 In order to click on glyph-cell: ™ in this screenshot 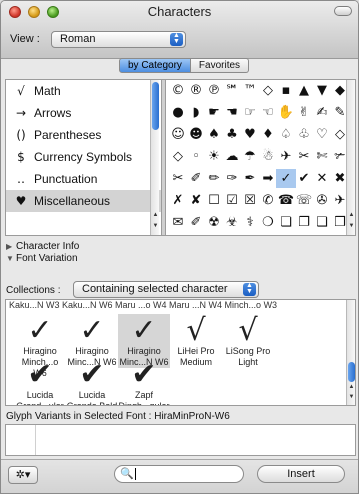, I will do `click(250, 90)`.